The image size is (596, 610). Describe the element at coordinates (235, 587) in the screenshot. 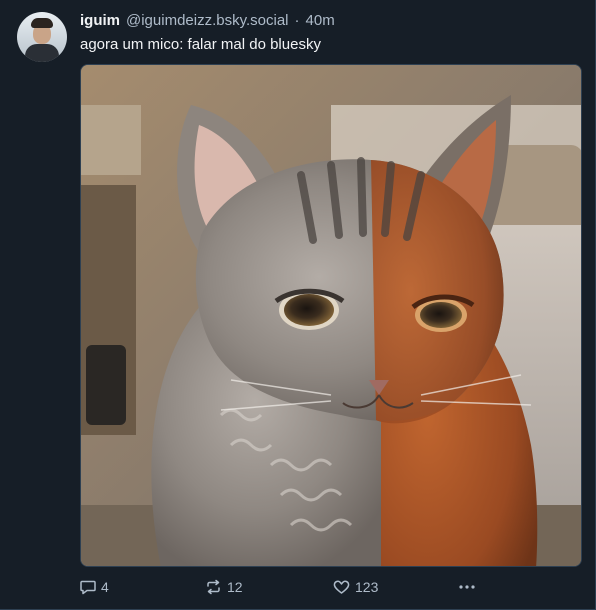

I see `repost-count: 12` at that location.